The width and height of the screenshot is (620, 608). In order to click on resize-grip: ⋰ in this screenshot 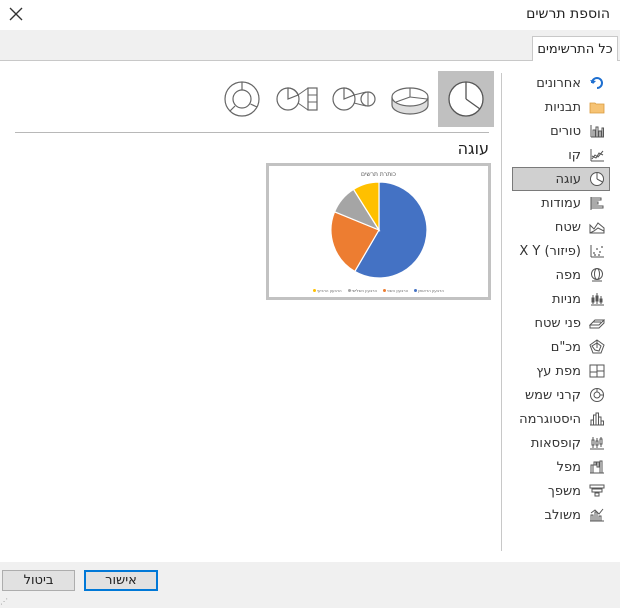, I will do `click(4, 601)`.